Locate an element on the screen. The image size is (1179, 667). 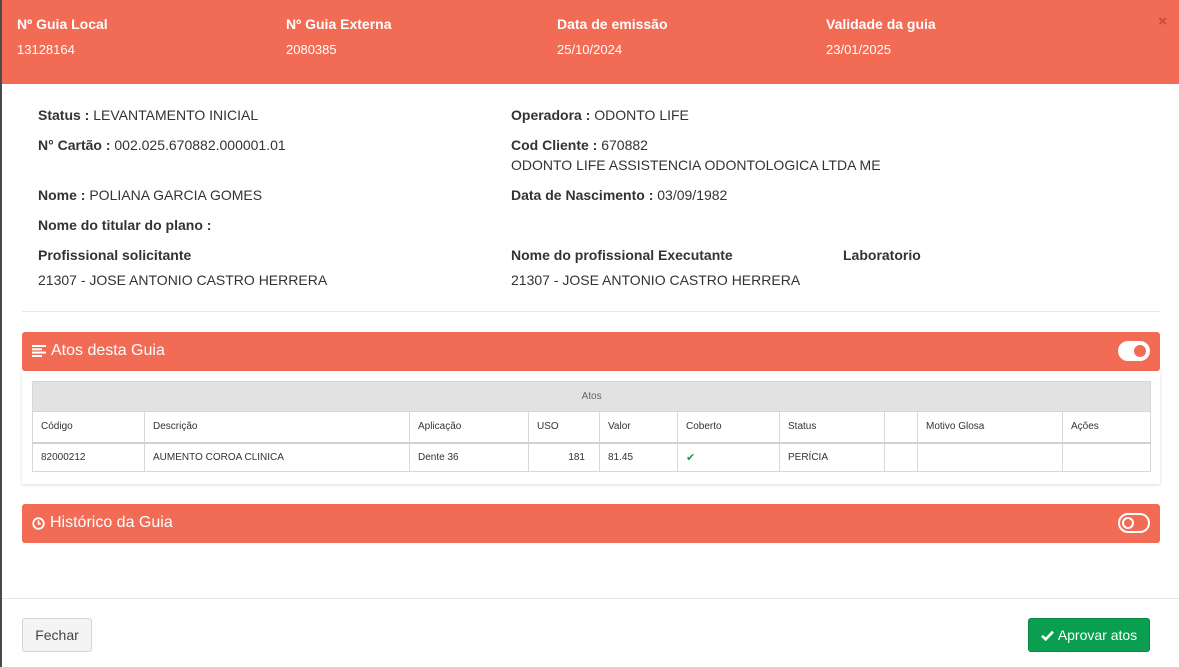
operadora-field: Operadora : ODONTO LIFE is located at coordinates (600, 115).